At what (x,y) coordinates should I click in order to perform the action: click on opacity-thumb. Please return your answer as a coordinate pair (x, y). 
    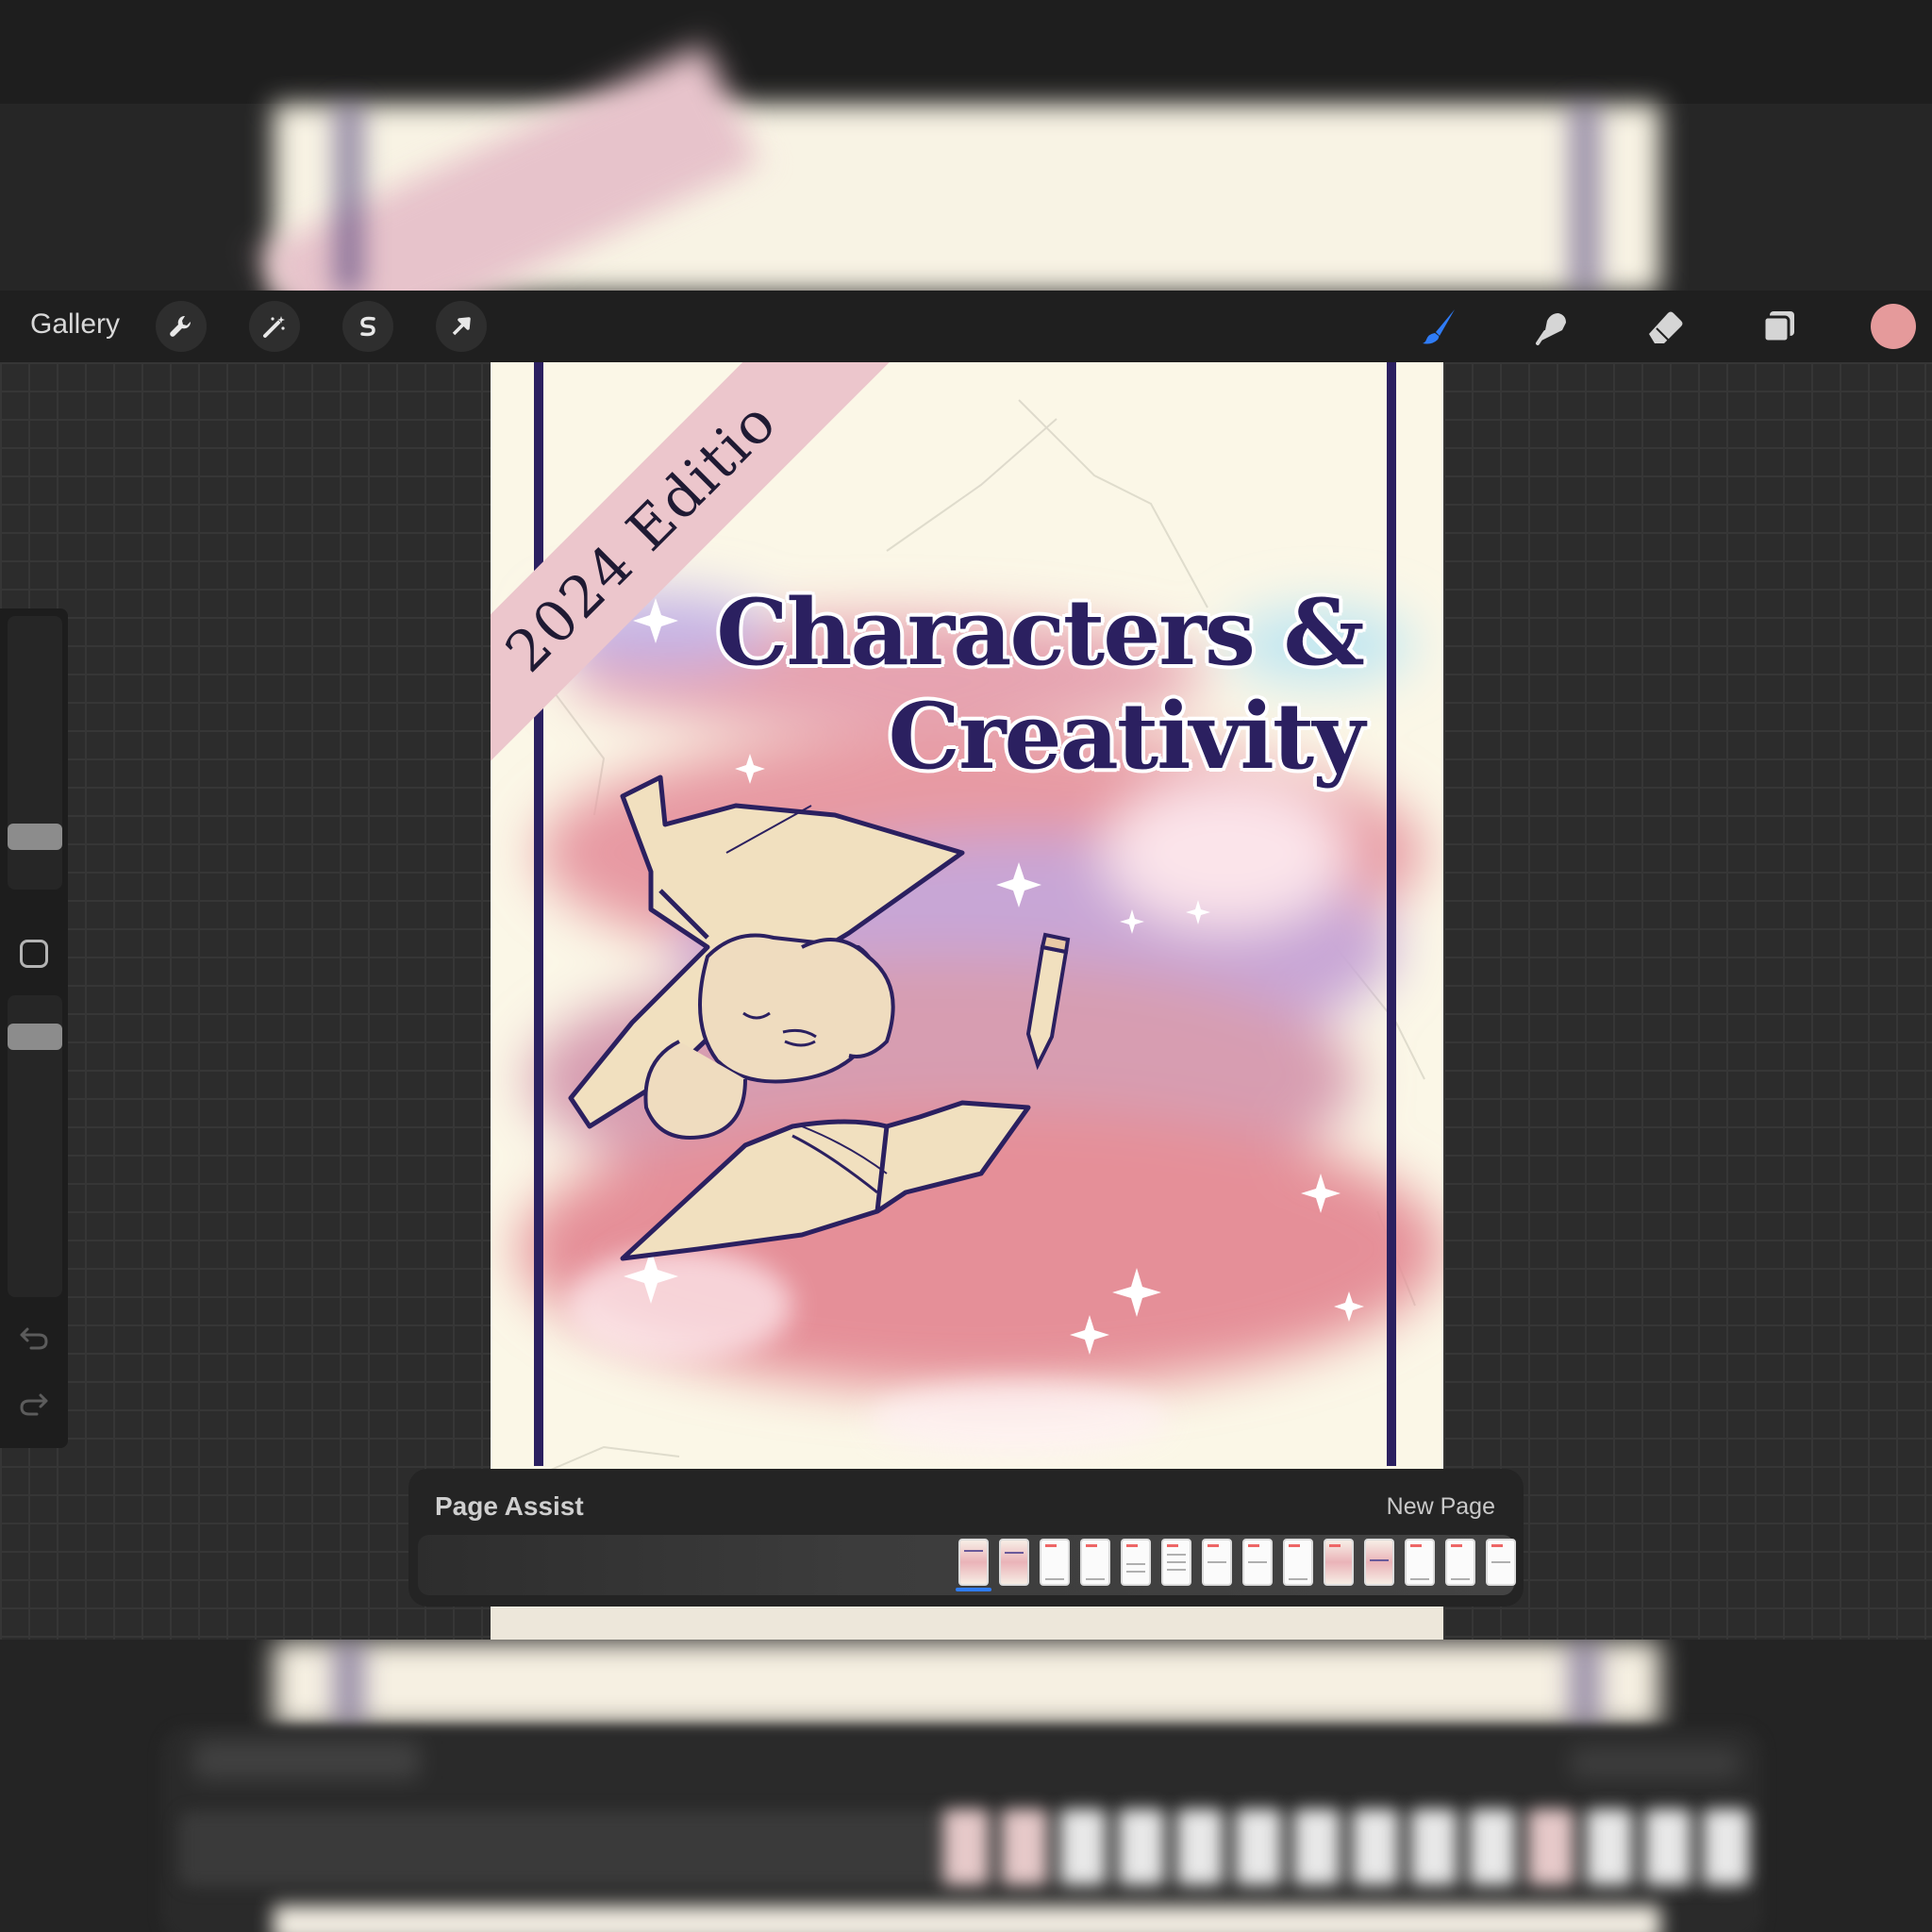
    Looking at the image, I should click on (35, 1037).